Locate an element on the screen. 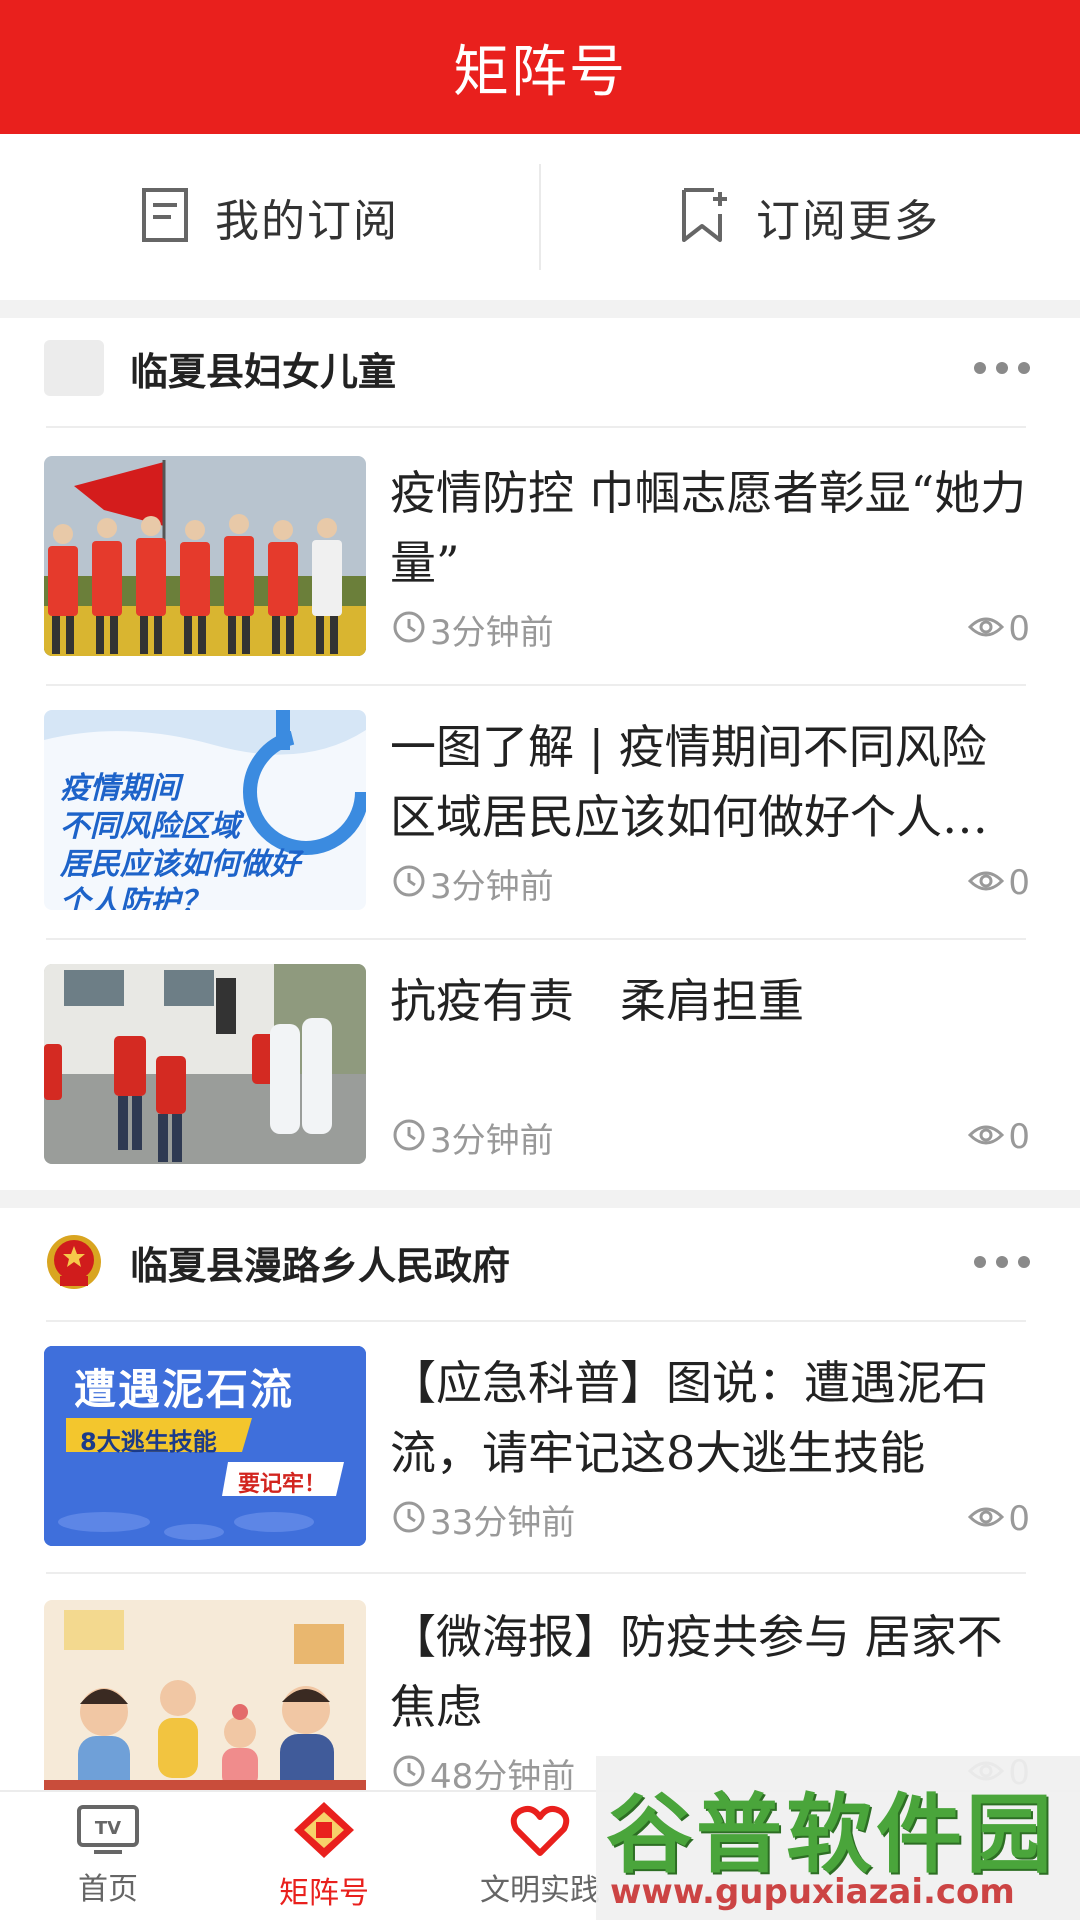 The image size is (1080, 1920). tv-icon: TV is located at coordinates (108, 1832).